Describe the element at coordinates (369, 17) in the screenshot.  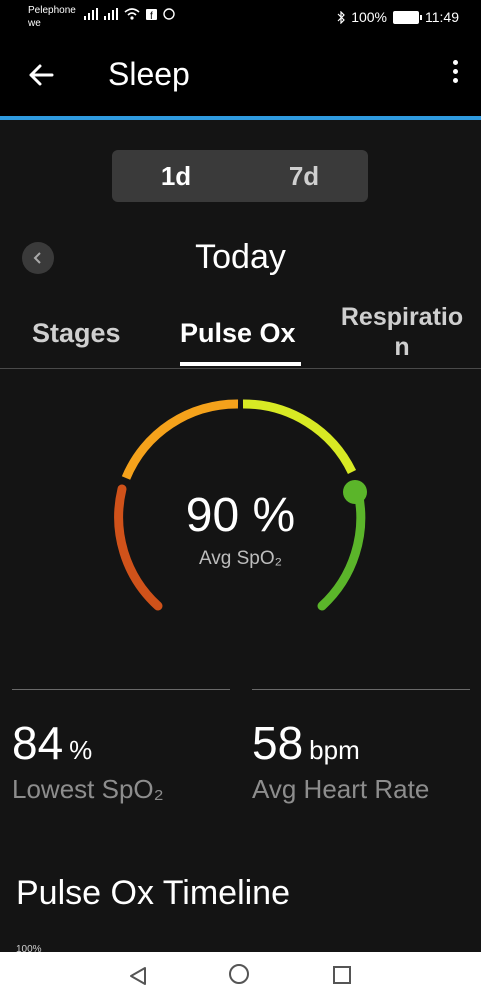
I see `battery-percent: 100%` at that location.